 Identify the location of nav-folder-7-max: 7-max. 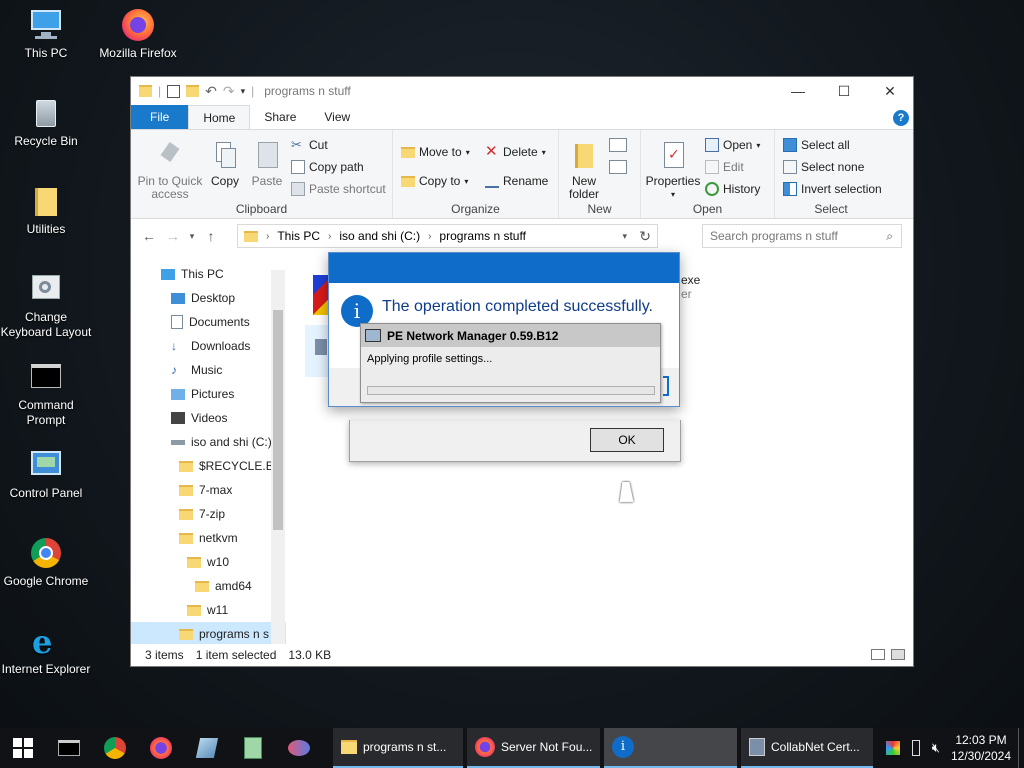
(208, 490).